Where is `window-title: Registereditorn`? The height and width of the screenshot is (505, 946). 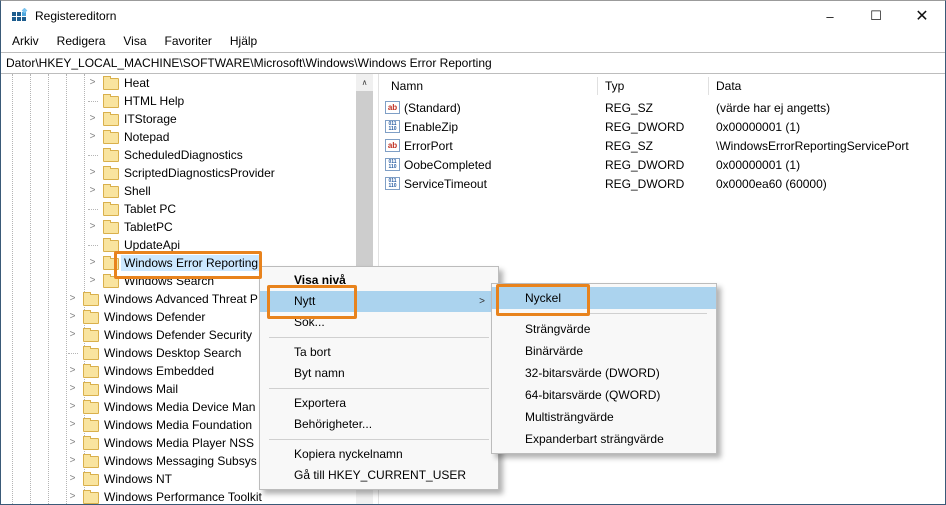 window-title: Registereditorn is located at coordinates (76, 16).